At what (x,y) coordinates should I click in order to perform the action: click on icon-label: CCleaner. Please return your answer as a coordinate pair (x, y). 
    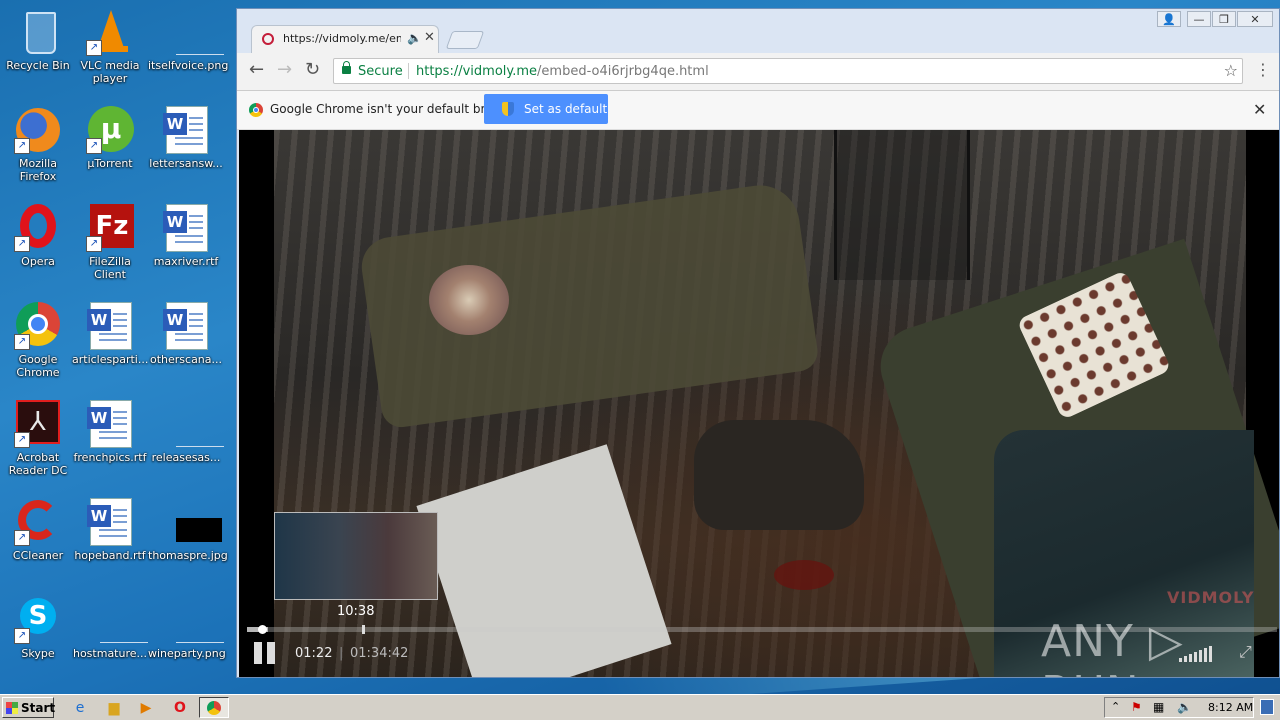
    Looking at the image, I should click on (38, 555).